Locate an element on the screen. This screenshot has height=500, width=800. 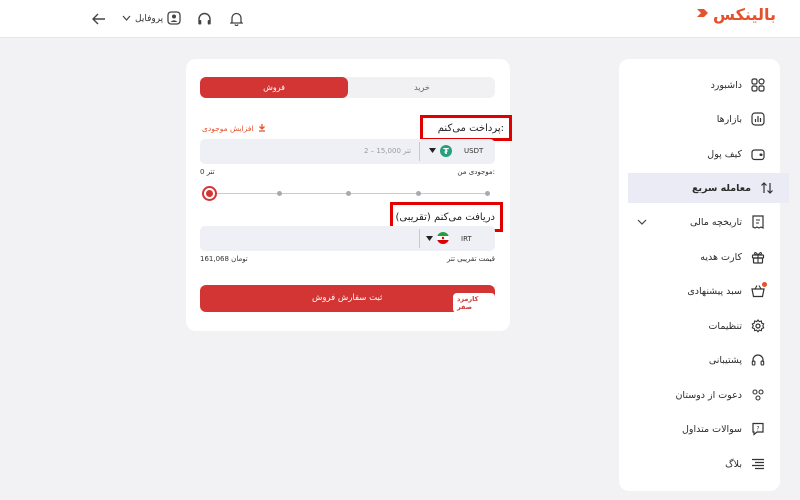
increase-balance-link: افزایش موجودی is located at coordinates (234, 128).